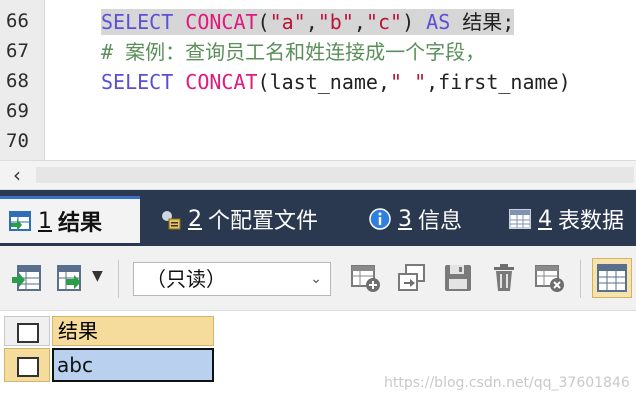 The width and height of the screenshot is (636, 402). I want to click on chevron-down-icon: ⌄, so click(316, 279).